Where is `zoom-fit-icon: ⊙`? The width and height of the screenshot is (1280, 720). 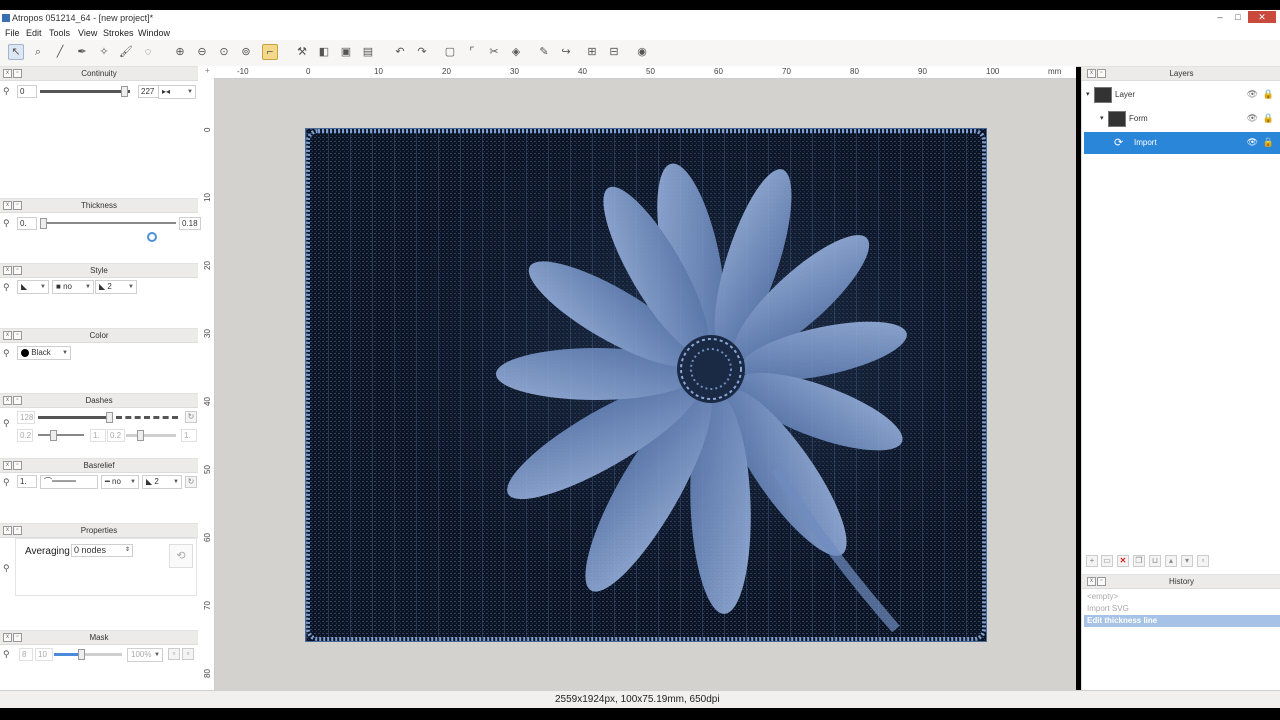 zoom-fit-icon: ⊙ is located at coordinates (224, 52).